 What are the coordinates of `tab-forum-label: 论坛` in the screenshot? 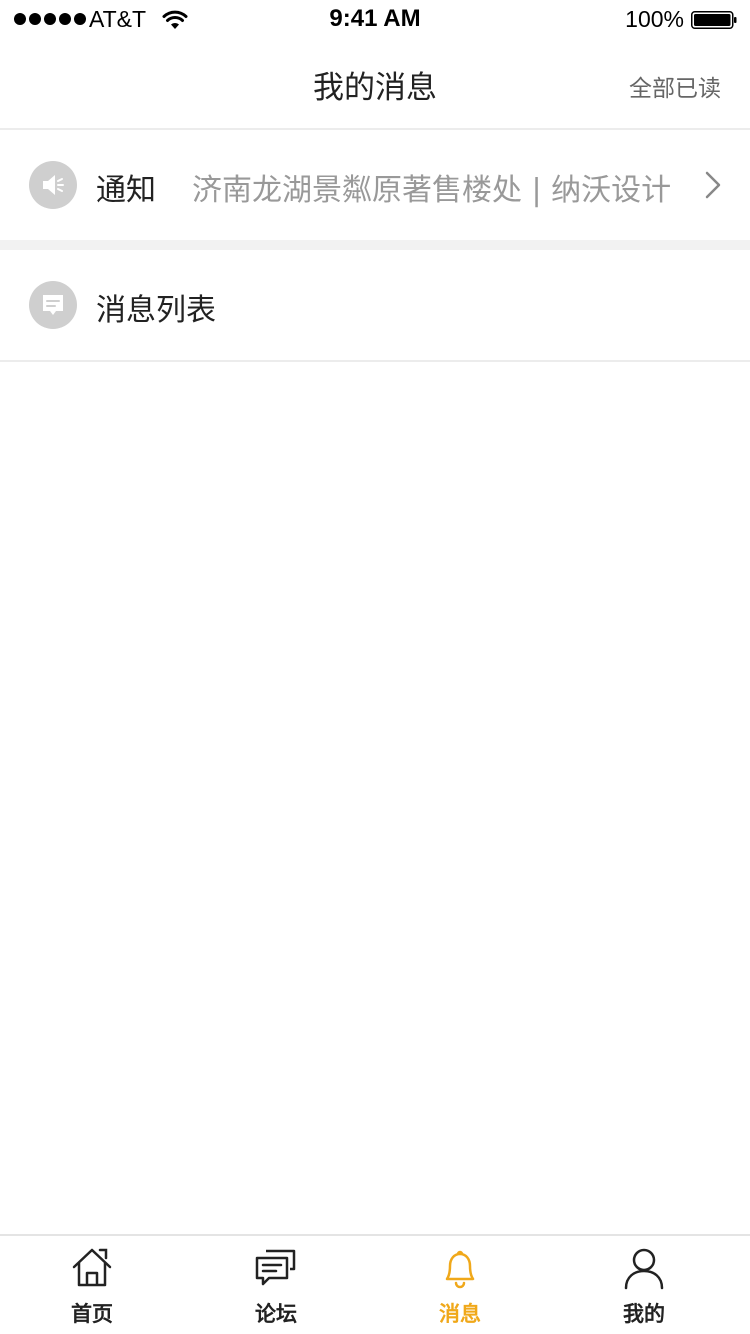 It's located at (276, 1314).